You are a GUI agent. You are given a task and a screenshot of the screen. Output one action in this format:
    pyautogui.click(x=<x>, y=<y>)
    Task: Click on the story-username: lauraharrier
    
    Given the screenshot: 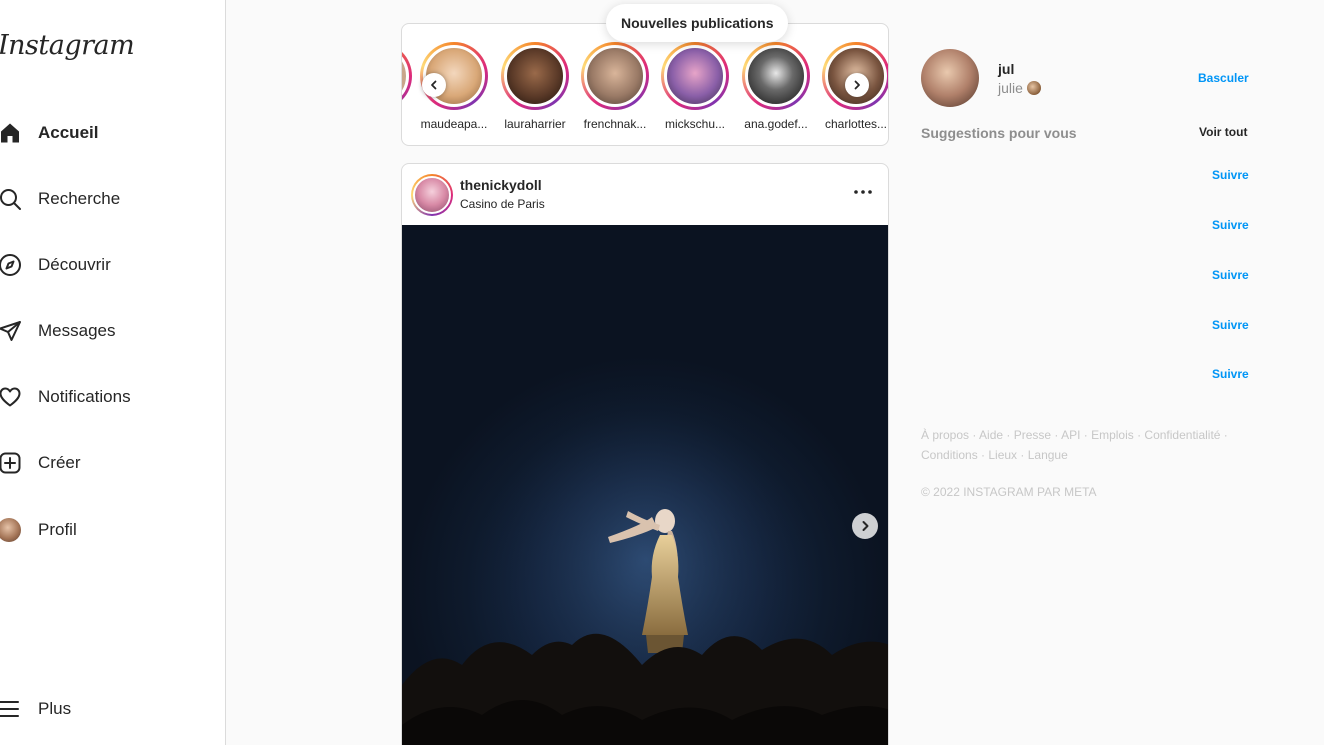 What is the action you would take?
    pyautogui.click(x=535, y=124)
    